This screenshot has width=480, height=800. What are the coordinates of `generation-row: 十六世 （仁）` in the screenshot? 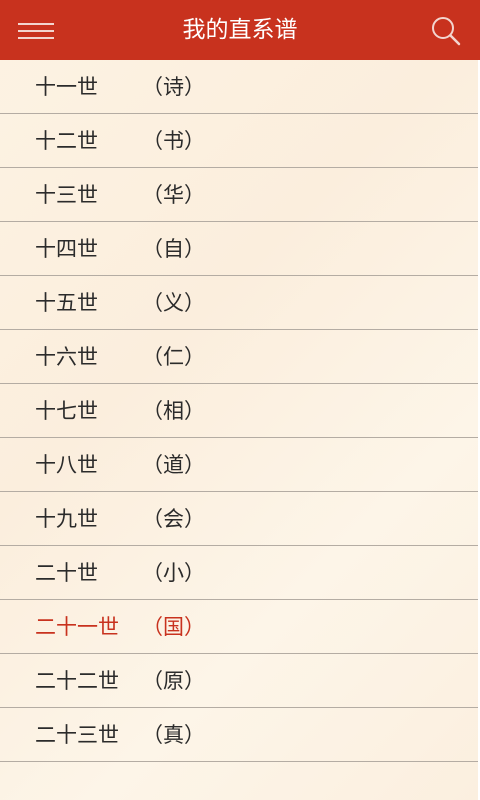 It's located at (239, 357).